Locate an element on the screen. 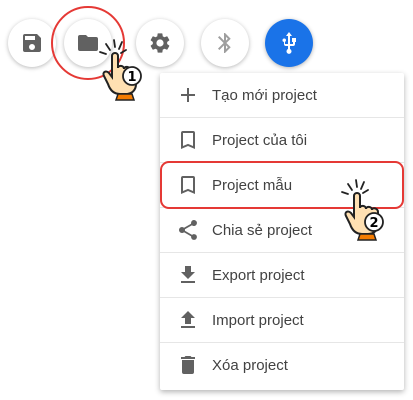 The height and width of the screenshot is (400, 413). step-1-badge: 1 is located at coordinates (131, 77).